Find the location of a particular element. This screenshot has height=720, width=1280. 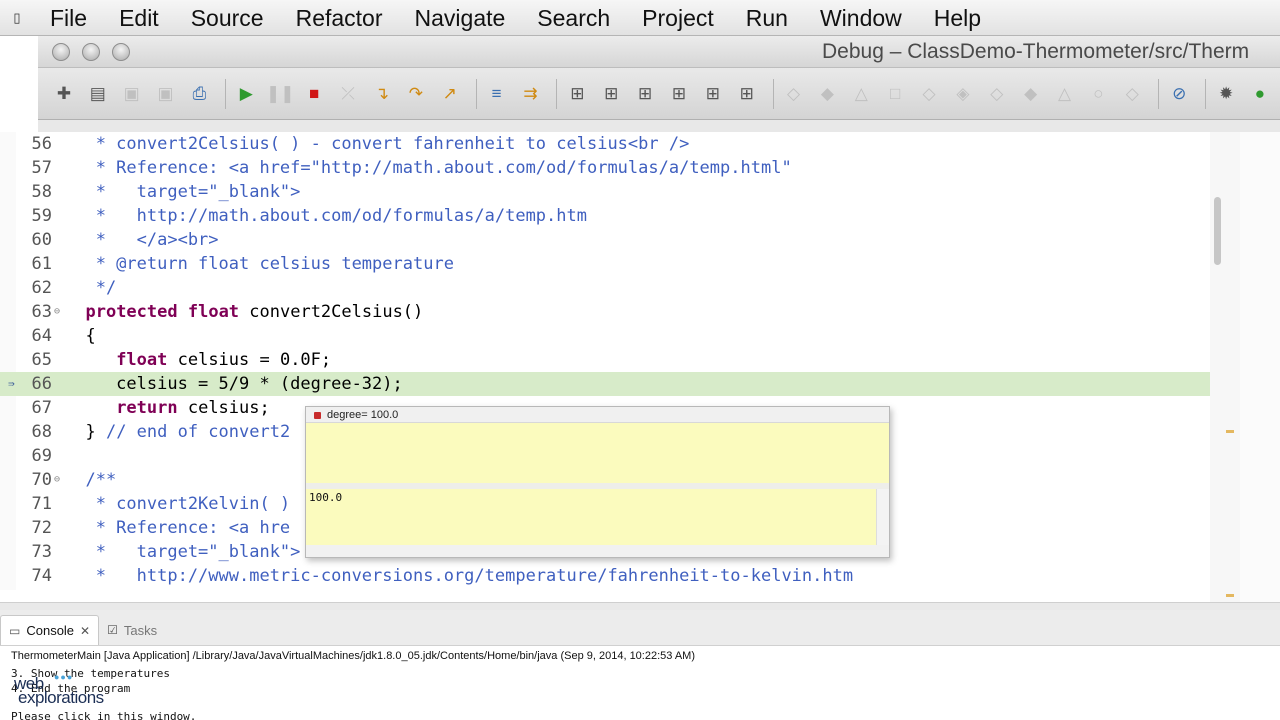

square-icon: □ is located at coordinates (895, 94).